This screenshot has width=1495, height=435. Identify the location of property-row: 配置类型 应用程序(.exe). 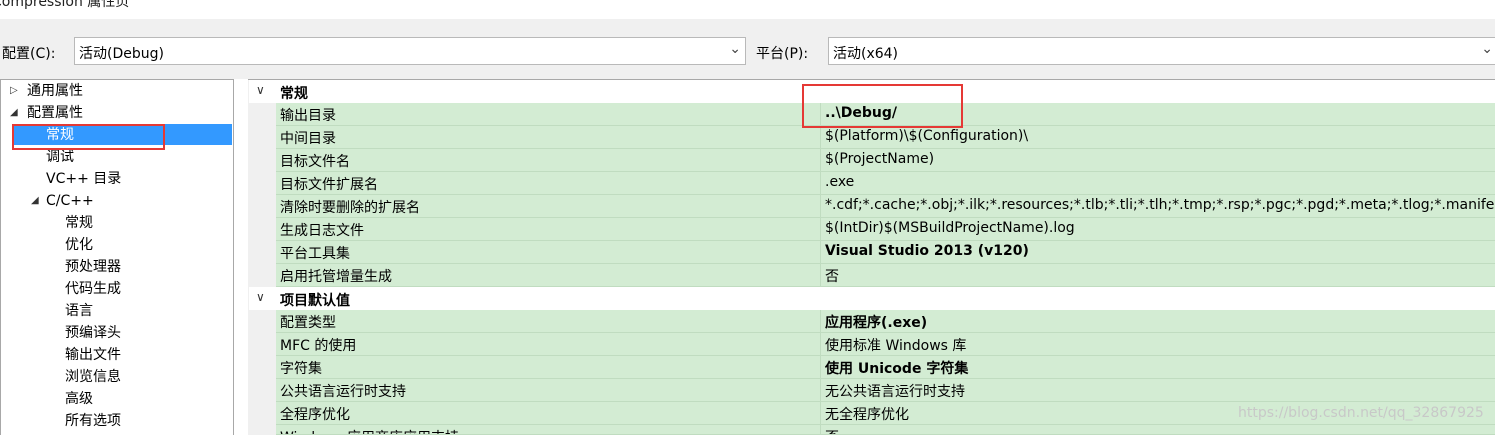
(885, 321).